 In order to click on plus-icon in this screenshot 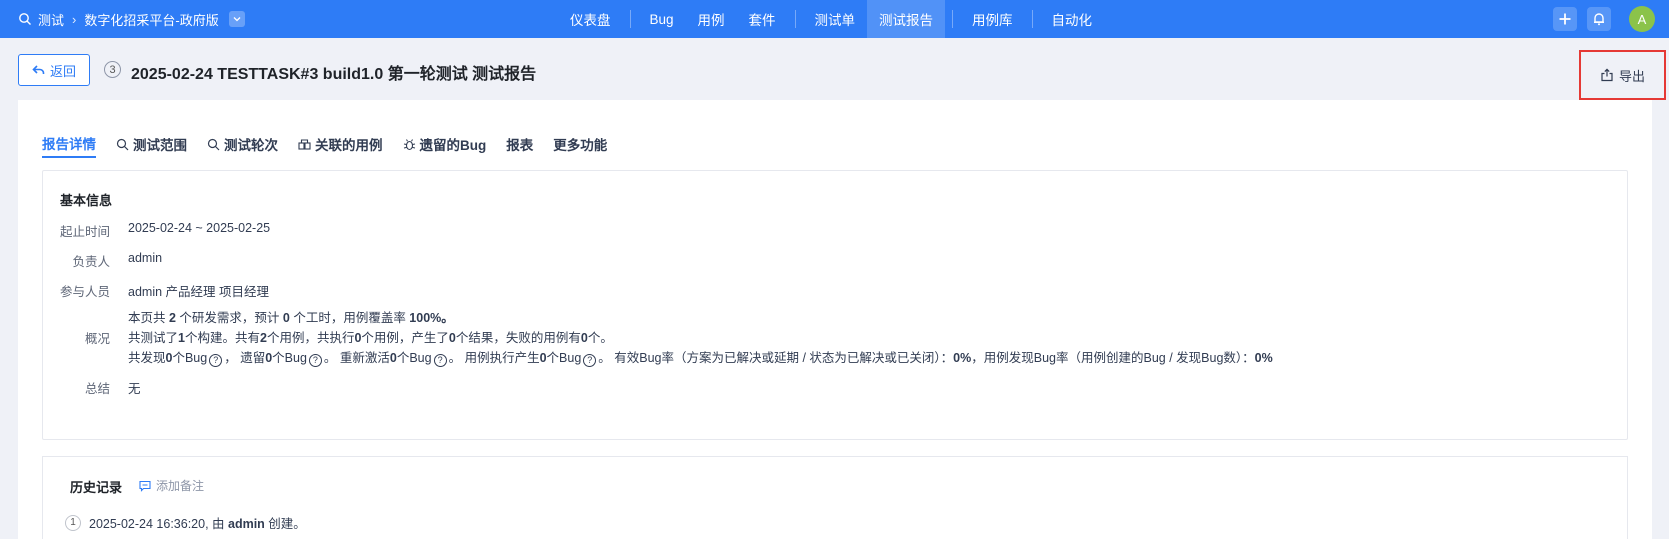, I will do `click(1565, 19)`.